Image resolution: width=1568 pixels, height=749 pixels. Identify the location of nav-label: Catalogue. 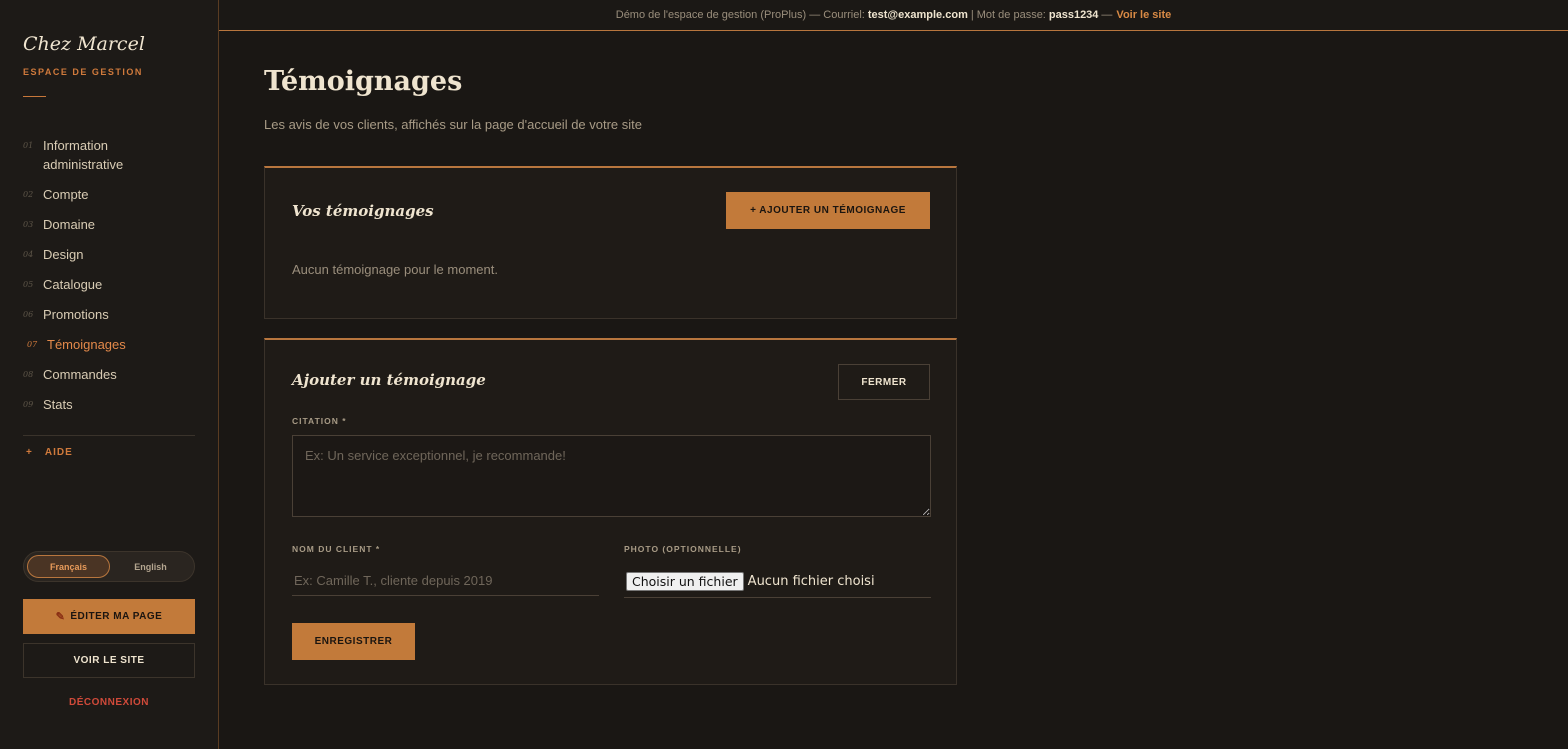
(73, 284).